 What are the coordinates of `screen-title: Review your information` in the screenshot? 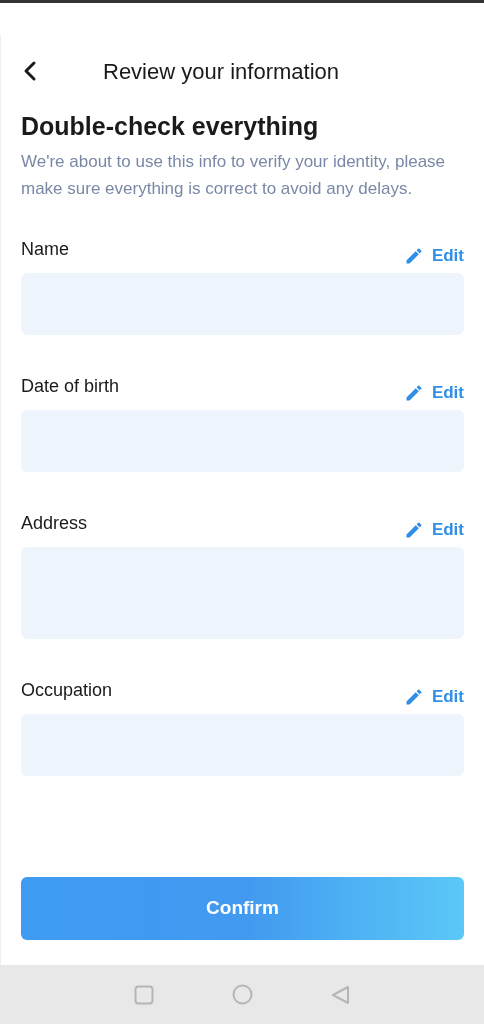 It's located at (221, 71).